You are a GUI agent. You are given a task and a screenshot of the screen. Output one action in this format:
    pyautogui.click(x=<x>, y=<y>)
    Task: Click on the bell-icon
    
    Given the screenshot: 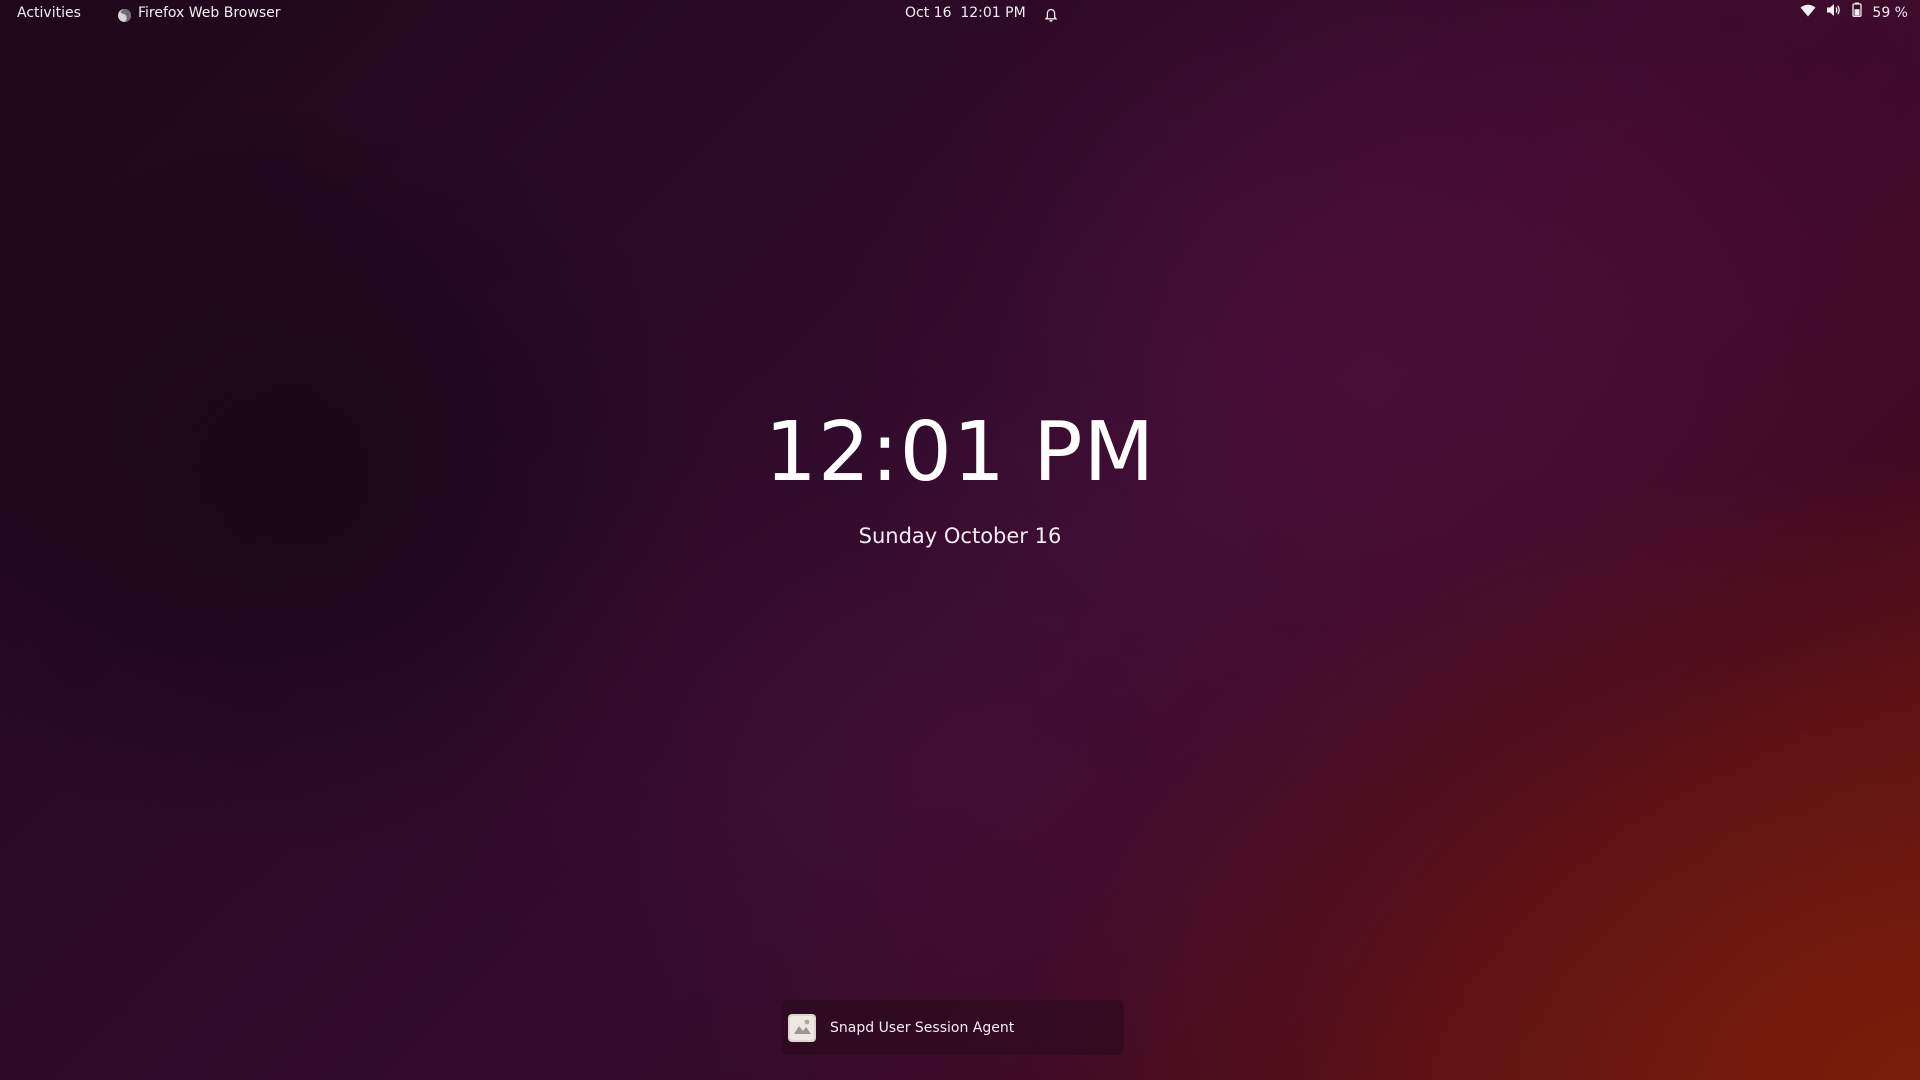 What is the action you would take?
    pyautogui.click(x=1051, y=14)
    